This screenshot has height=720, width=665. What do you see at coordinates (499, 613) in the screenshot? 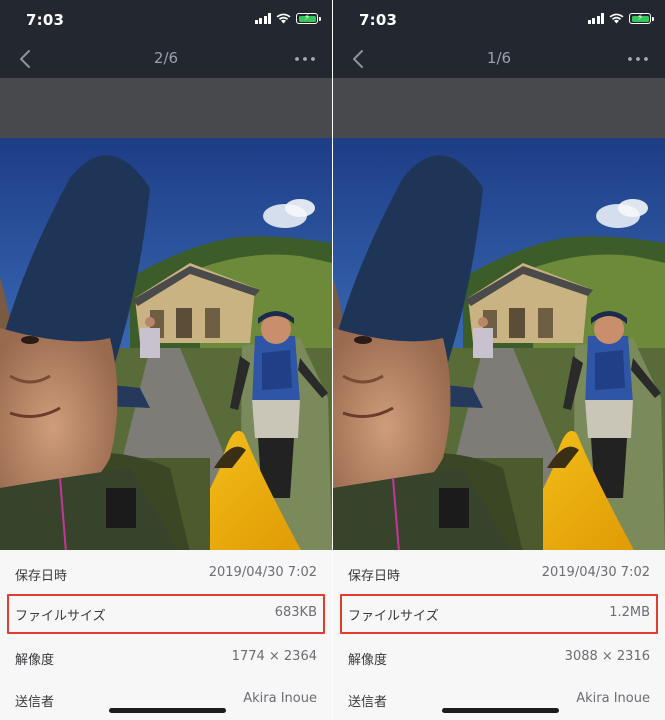
I see `detail-row-file-size: ファイルサイズ 1.2MB` at bounding box center [499, 613].